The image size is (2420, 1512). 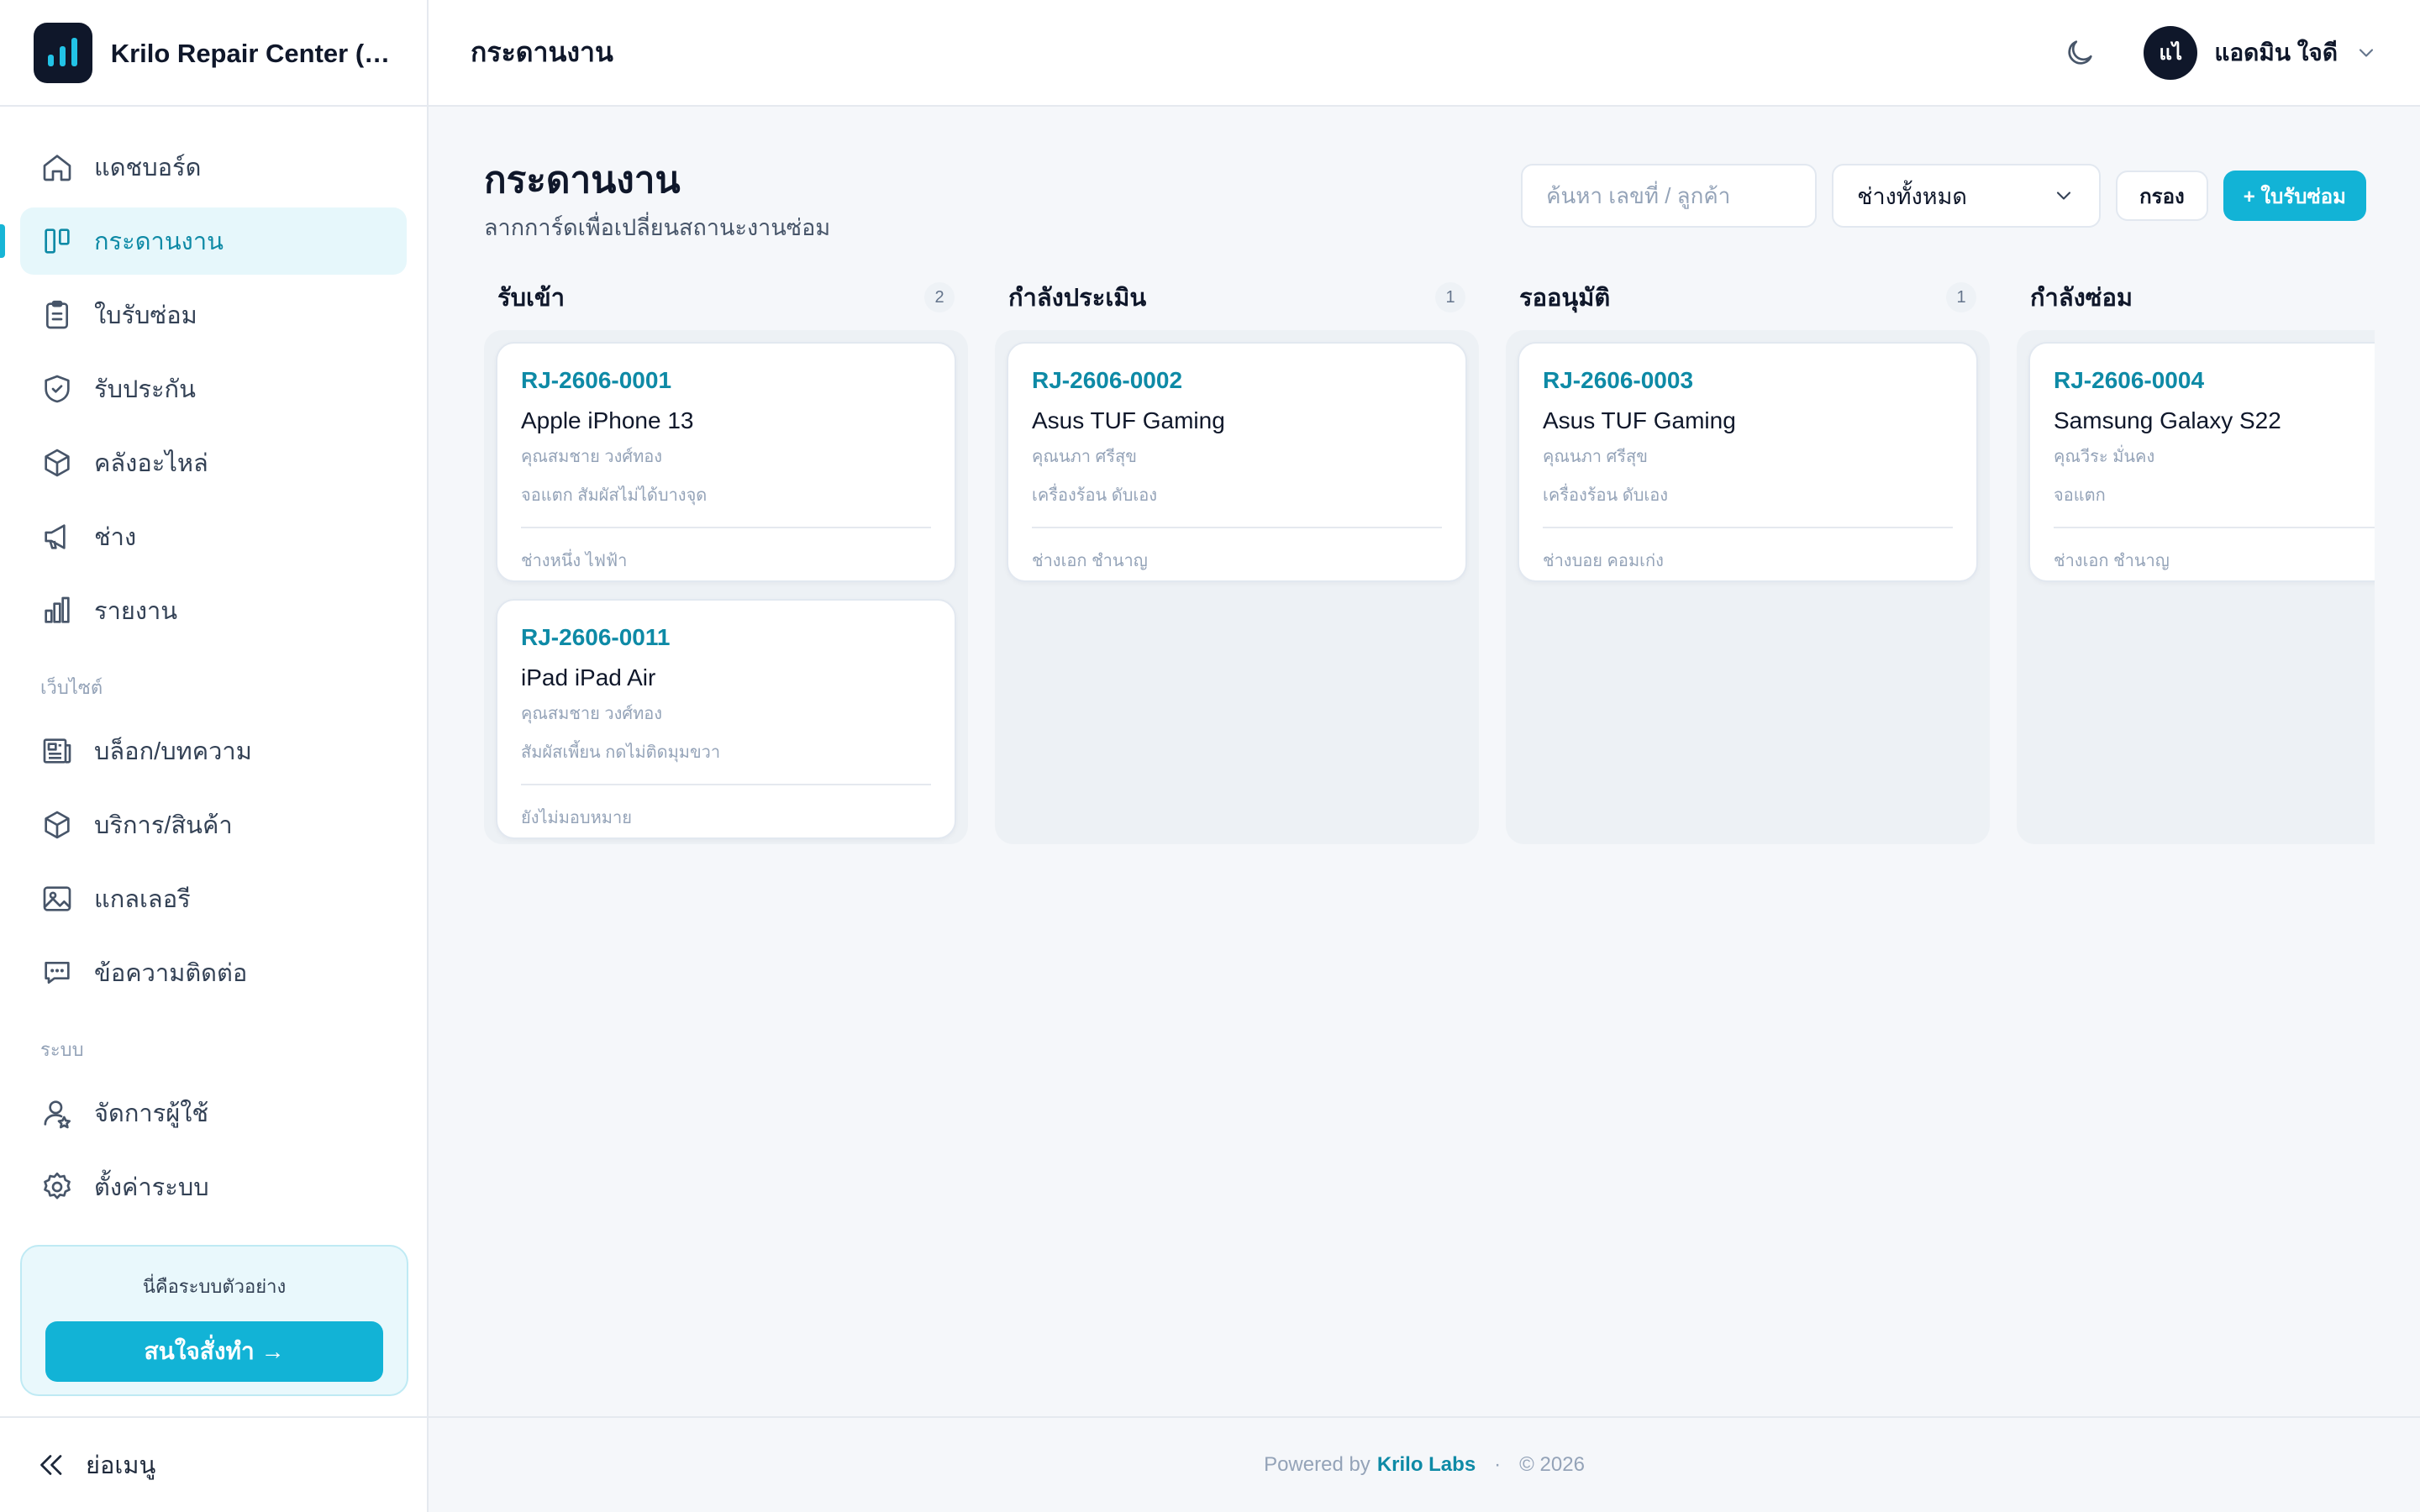 What do you see at coordinates (1565, 298) in the screenshot?
I see `column-title: รออนุมัติ` at bounding box center [1565, 298].